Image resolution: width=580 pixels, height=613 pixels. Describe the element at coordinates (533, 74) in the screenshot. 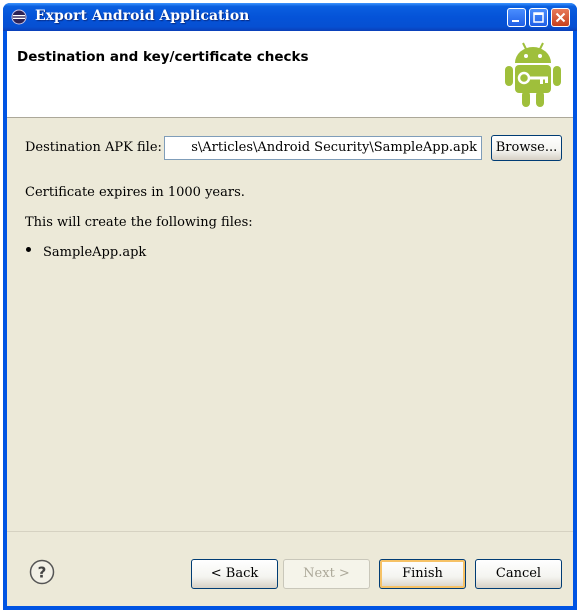

I see `android-robot-icon` at that location.